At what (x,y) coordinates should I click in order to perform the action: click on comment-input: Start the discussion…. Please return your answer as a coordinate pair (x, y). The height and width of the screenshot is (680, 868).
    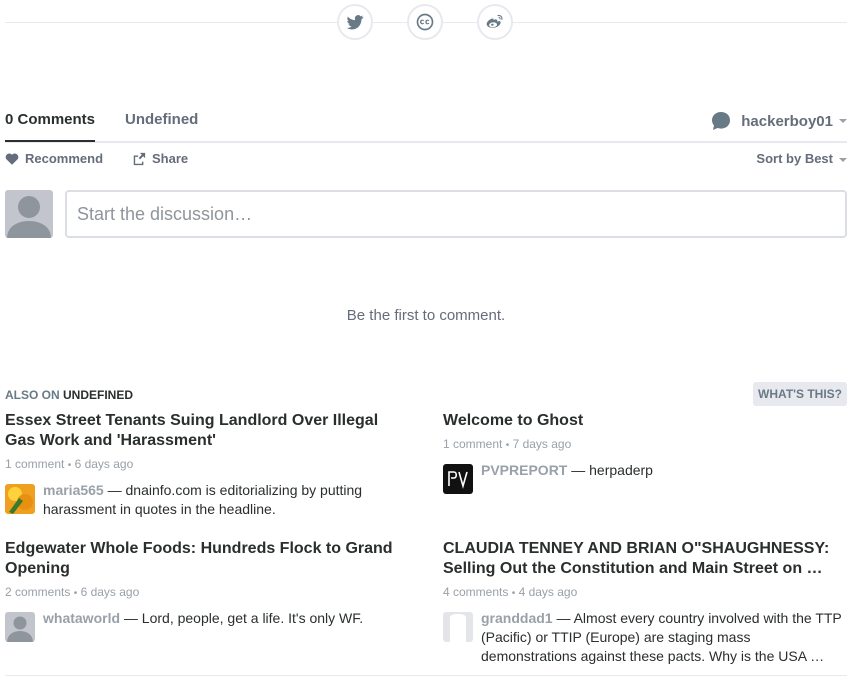
    Looking at the image, I should click on (456, 214).